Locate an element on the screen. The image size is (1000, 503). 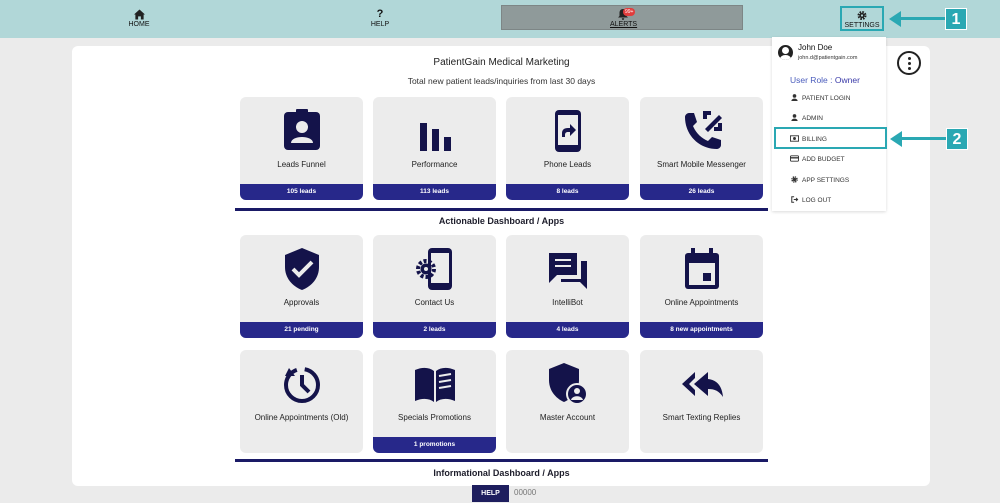
home-icon is located at coordinates (139, 14).